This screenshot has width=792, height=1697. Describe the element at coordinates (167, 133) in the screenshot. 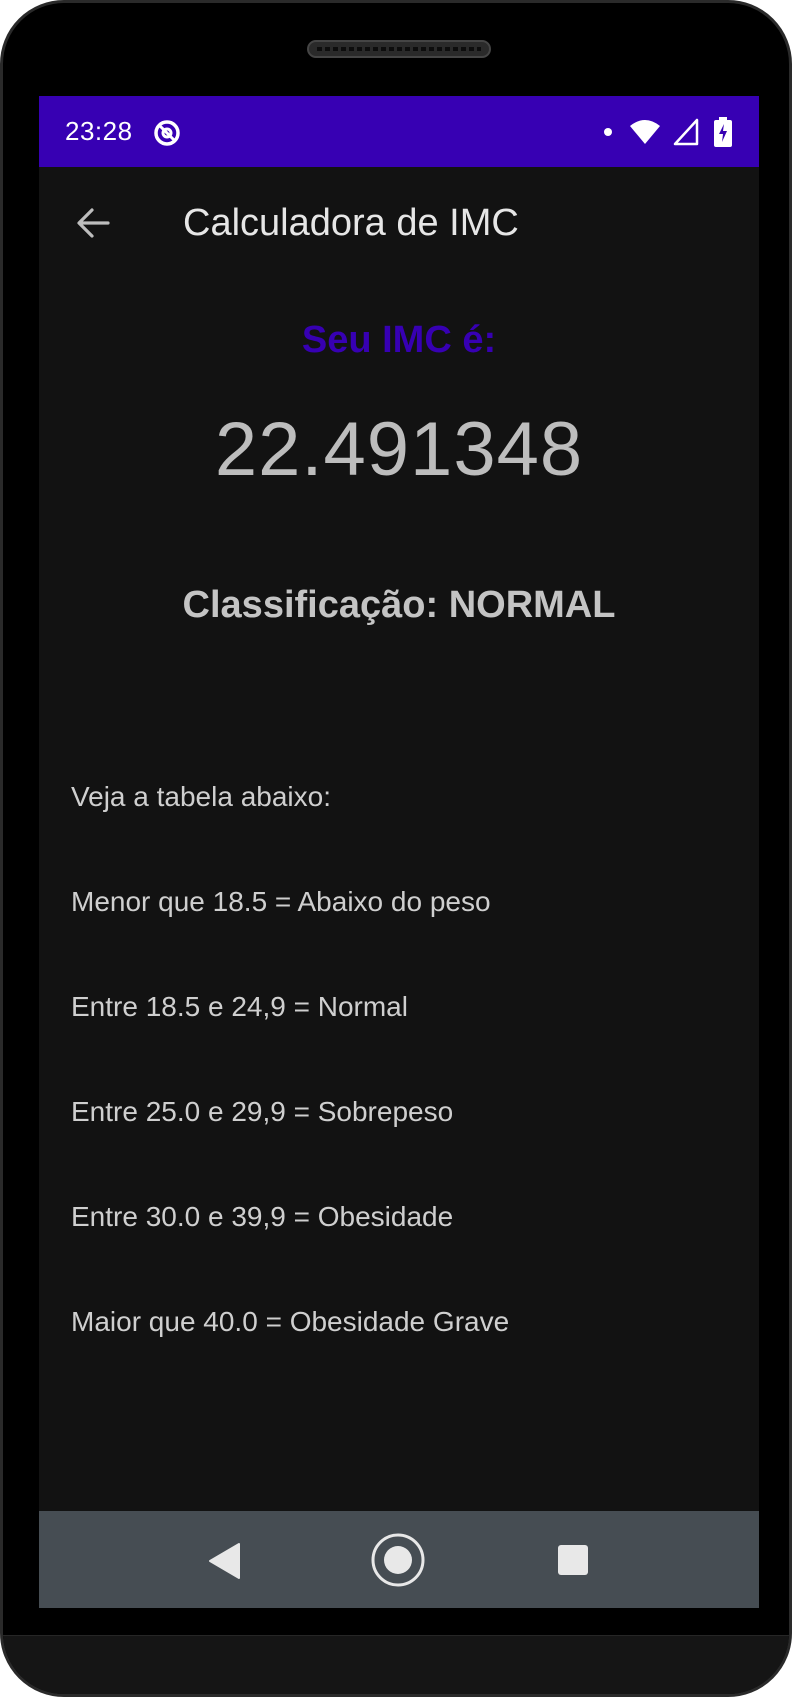

I see `app-notification-icon` at that location.